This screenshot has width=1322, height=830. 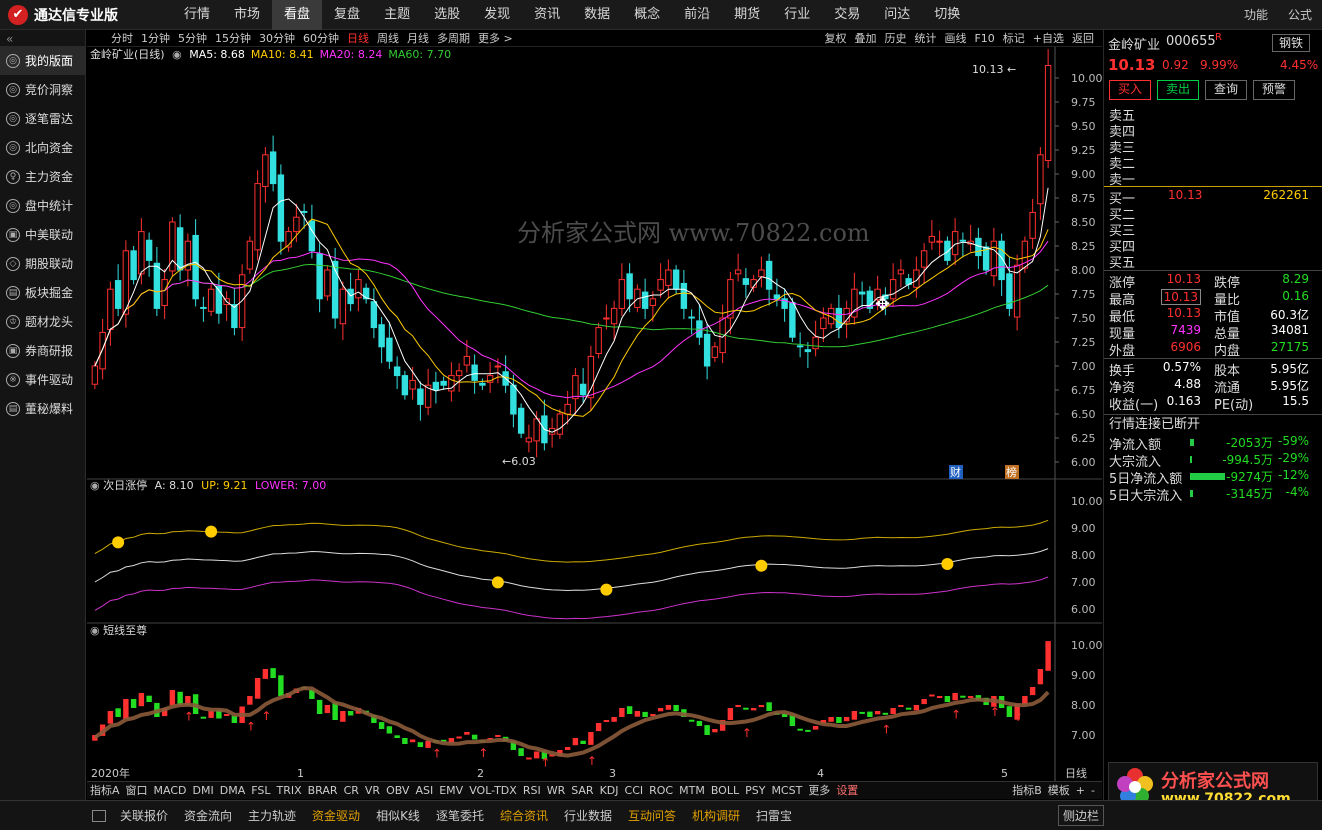 I want to click on menu-item-5: 选股, so click(x=447, y=15).